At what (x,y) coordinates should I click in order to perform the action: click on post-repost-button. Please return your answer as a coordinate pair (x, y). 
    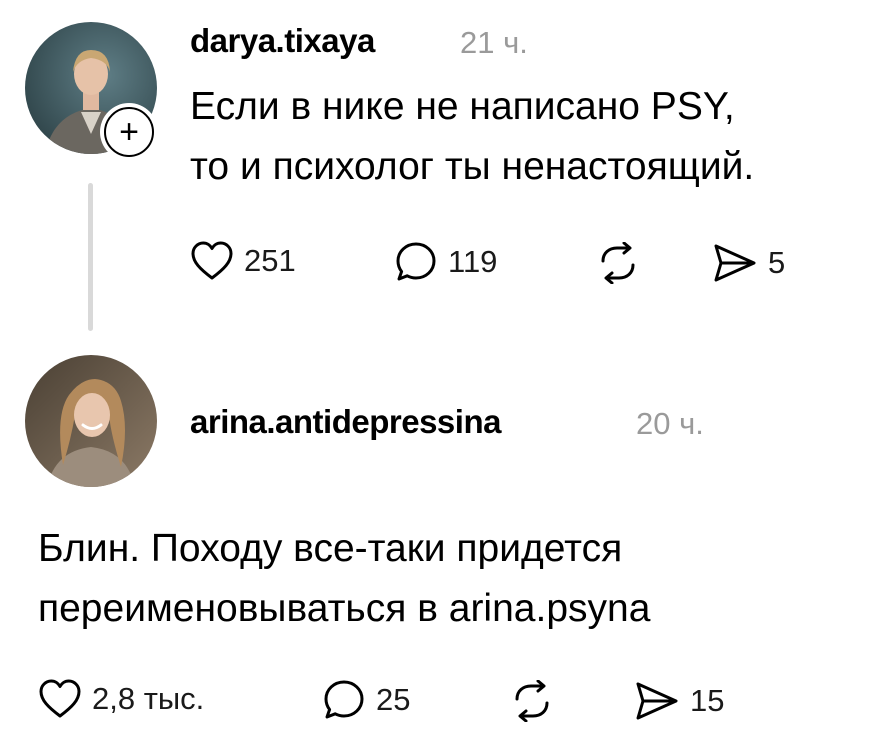
    Looking at the image, I should click on (618, 263).